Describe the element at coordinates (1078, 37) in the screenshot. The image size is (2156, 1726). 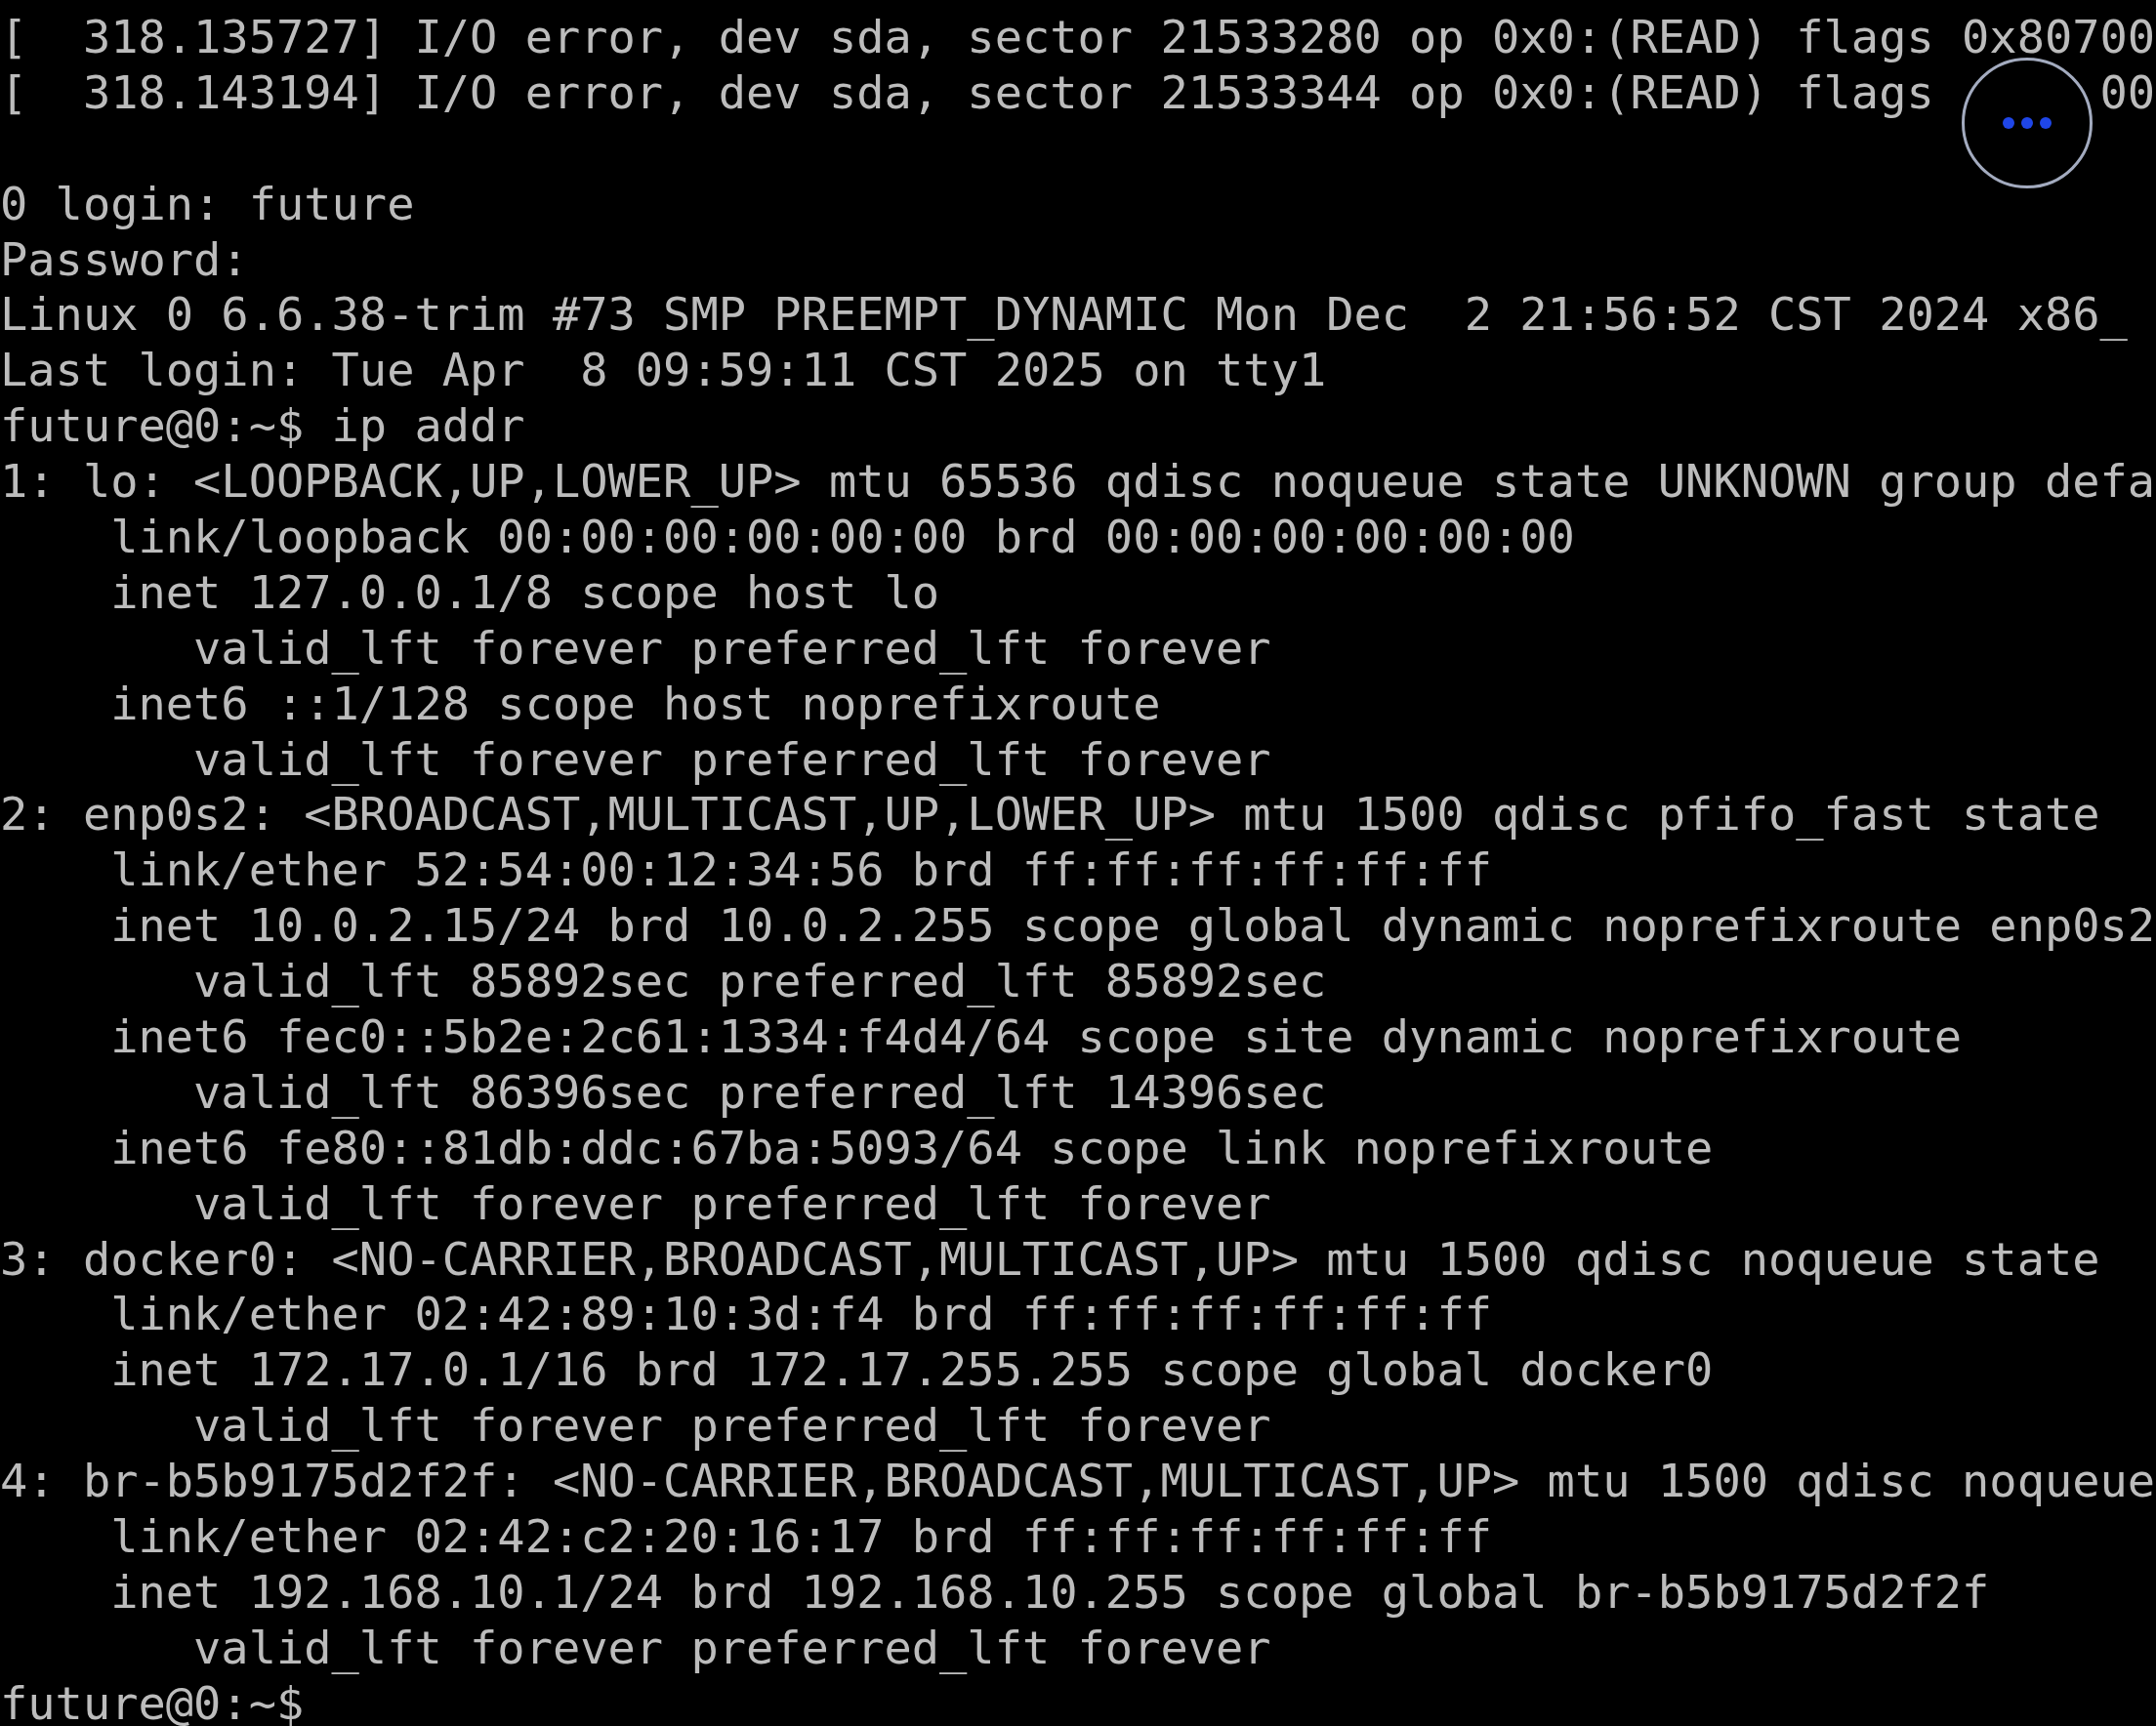
I see `terminal-line: [ 318.135727] I/O error, dev sda, sector 21533280 op 0x0:(READ) flags 0x80700` at that location.